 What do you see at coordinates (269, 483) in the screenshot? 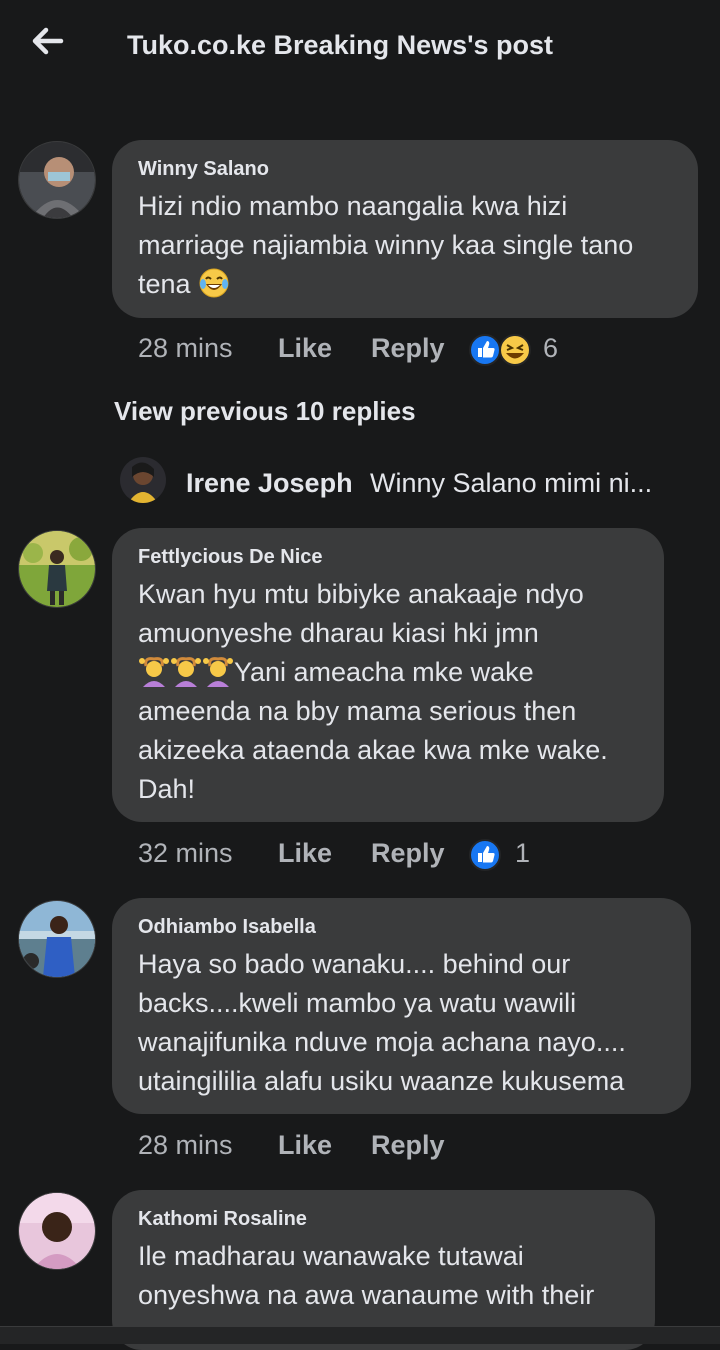
I see `reply-author: Irene Joseph` at bounding box center [269, 483].